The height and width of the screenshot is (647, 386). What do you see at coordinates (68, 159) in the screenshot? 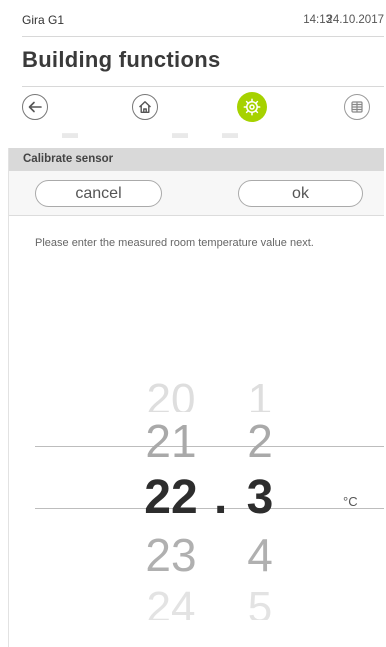
I see `dialog-title: Calibrate sensor` at bounding box center [68, 159].